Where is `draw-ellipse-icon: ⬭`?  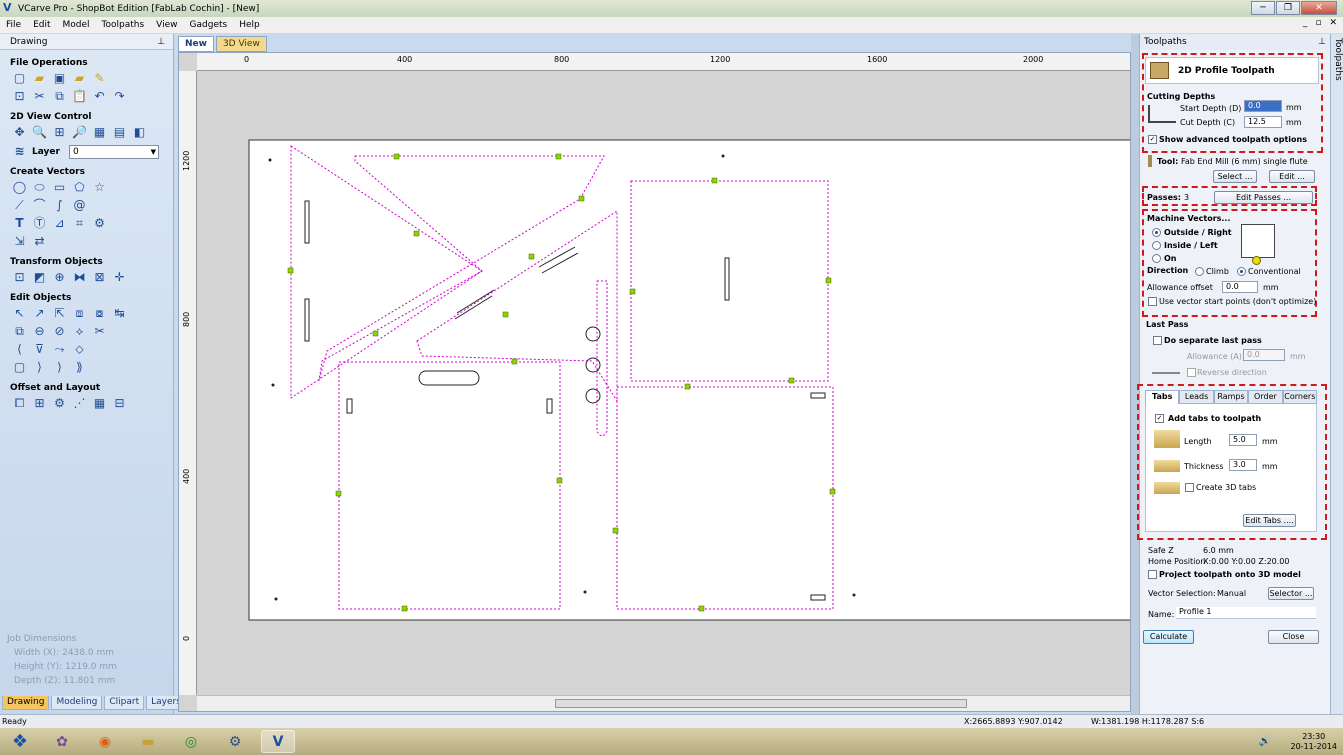 draw-ellipse-icon: ⬭ is located at coordinates (39, 187).